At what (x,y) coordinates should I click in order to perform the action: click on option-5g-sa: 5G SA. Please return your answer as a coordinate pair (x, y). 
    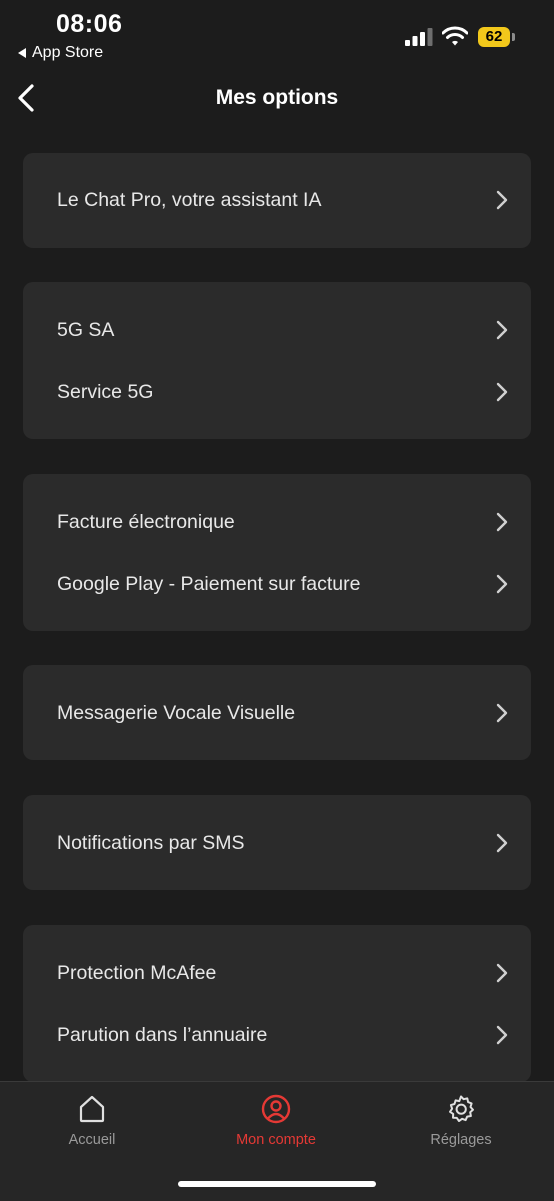
    Looking at the image, I should click on (277, 330).